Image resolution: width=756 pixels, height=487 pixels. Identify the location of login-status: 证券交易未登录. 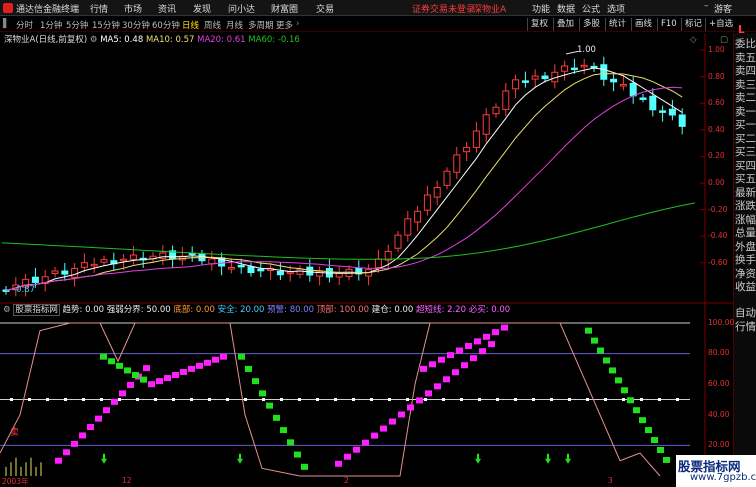
(443, 8).